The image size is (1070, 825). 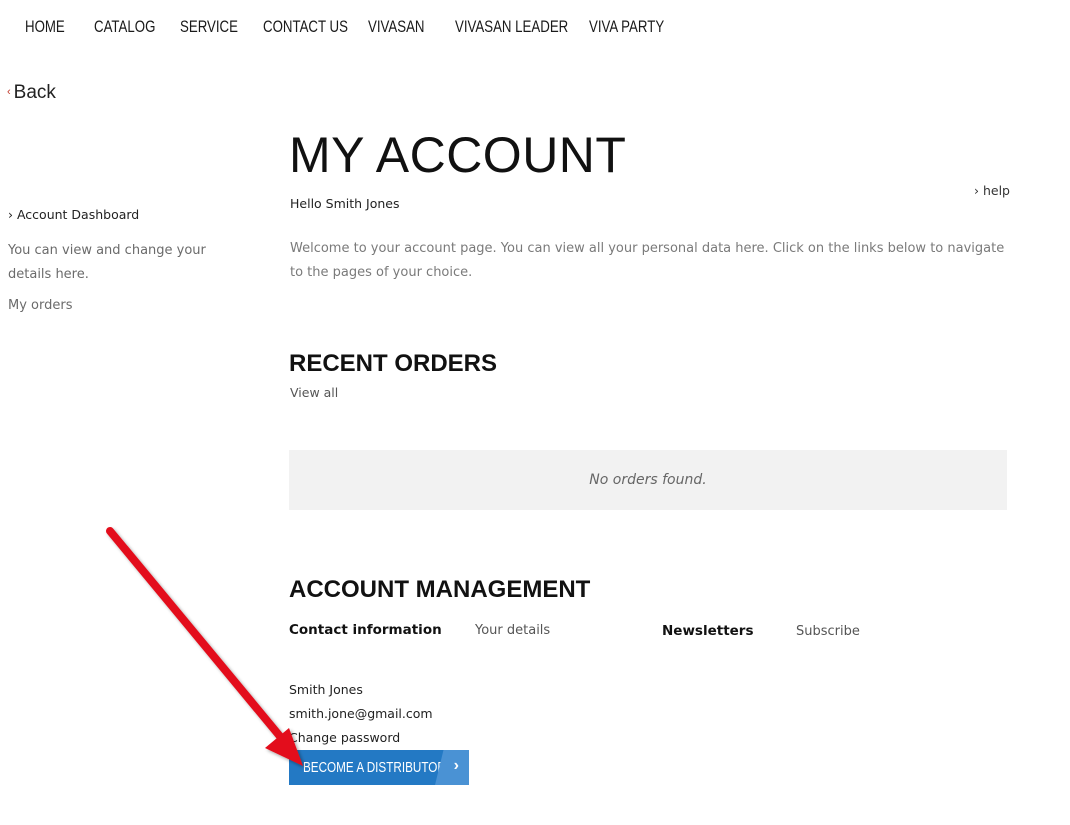 What do you see at coordinates (626, 27) in the screenshot?
I see `nav-viva-party: VIVA PARTY` at bounding box center [626, 27].